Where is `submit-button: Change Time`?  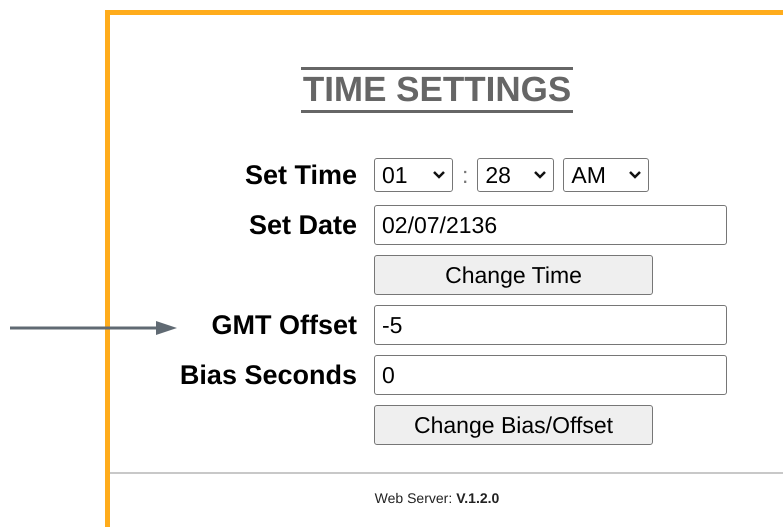 submit-button: Change Time is located at coordinates (513, 275).